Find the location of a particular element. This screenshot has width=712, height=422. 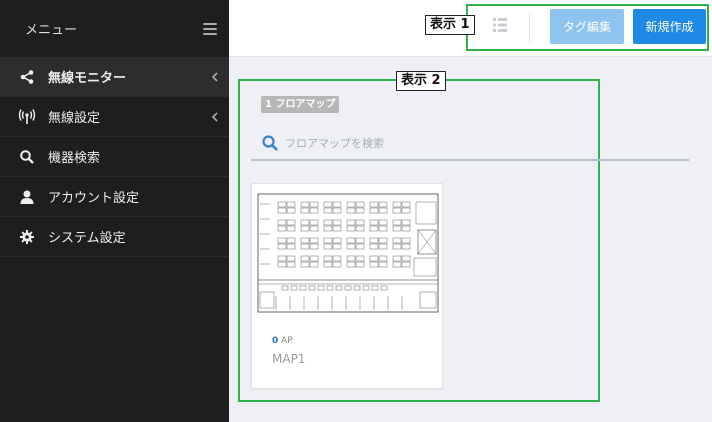

sidebar-item-system-settings: システム設定 is located at coordinates (114, 237).